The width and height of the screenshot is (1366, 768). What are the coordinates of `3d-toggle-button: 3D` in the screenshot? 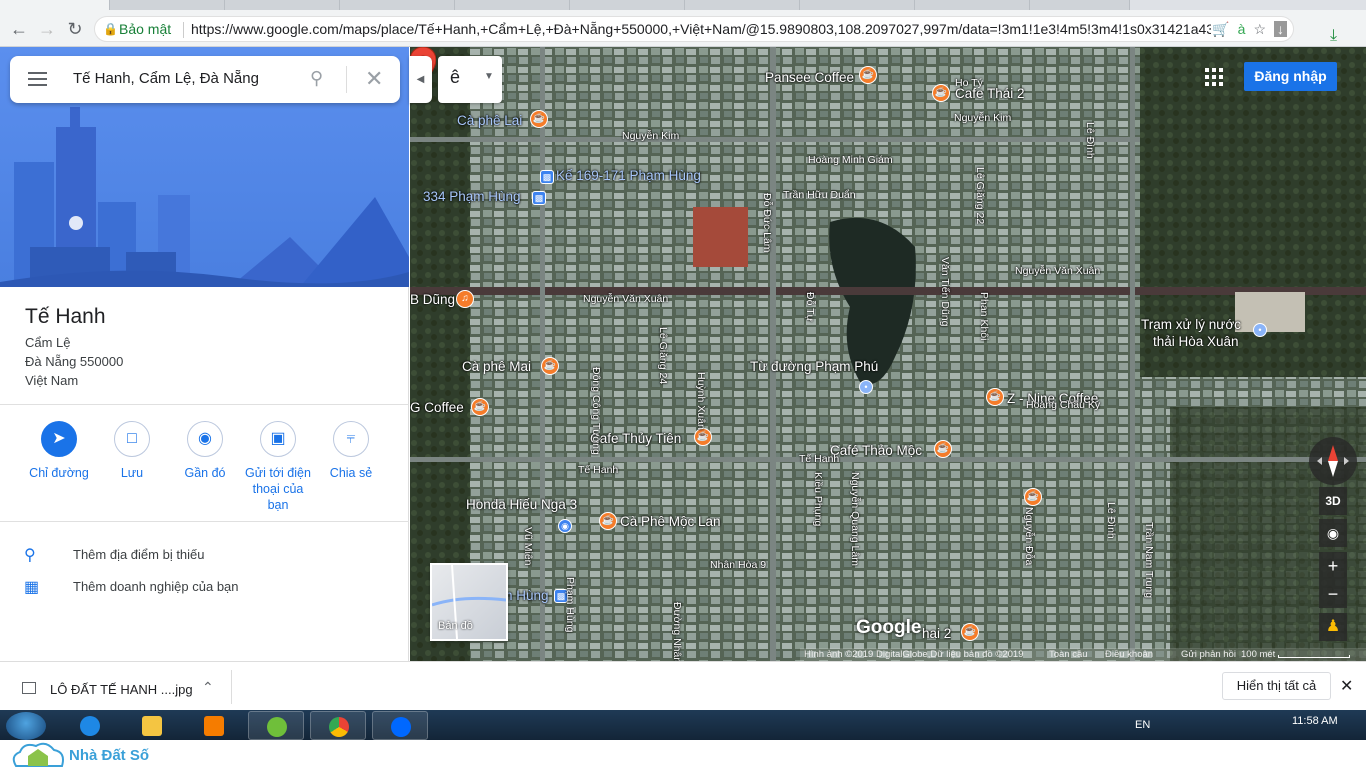 It's located at (1333, 501).